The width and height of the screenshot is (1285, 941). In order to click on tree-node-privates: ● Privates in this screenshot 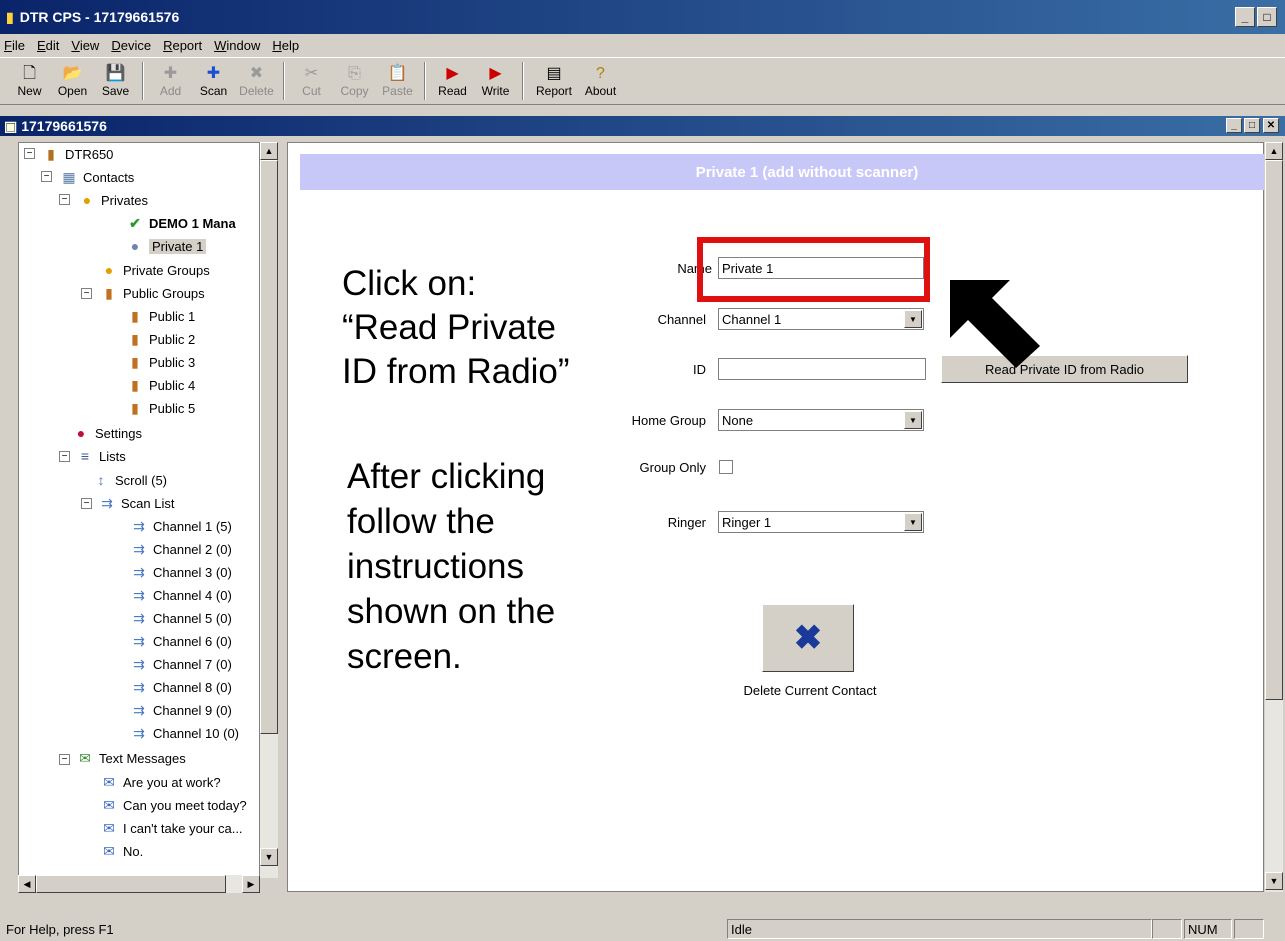, I will do `click(112, 200)`.